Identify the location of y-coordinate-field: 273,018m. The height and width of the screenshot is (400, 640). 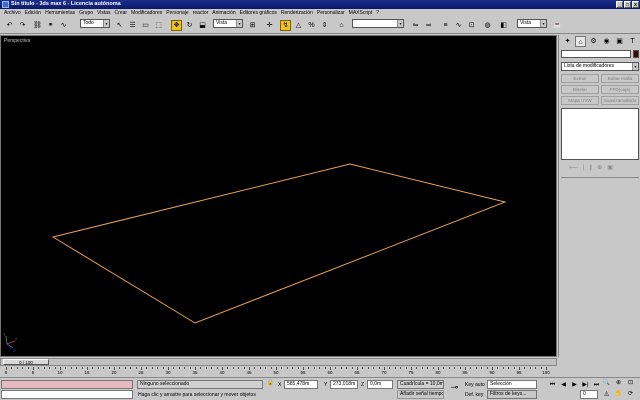
(344, 384).